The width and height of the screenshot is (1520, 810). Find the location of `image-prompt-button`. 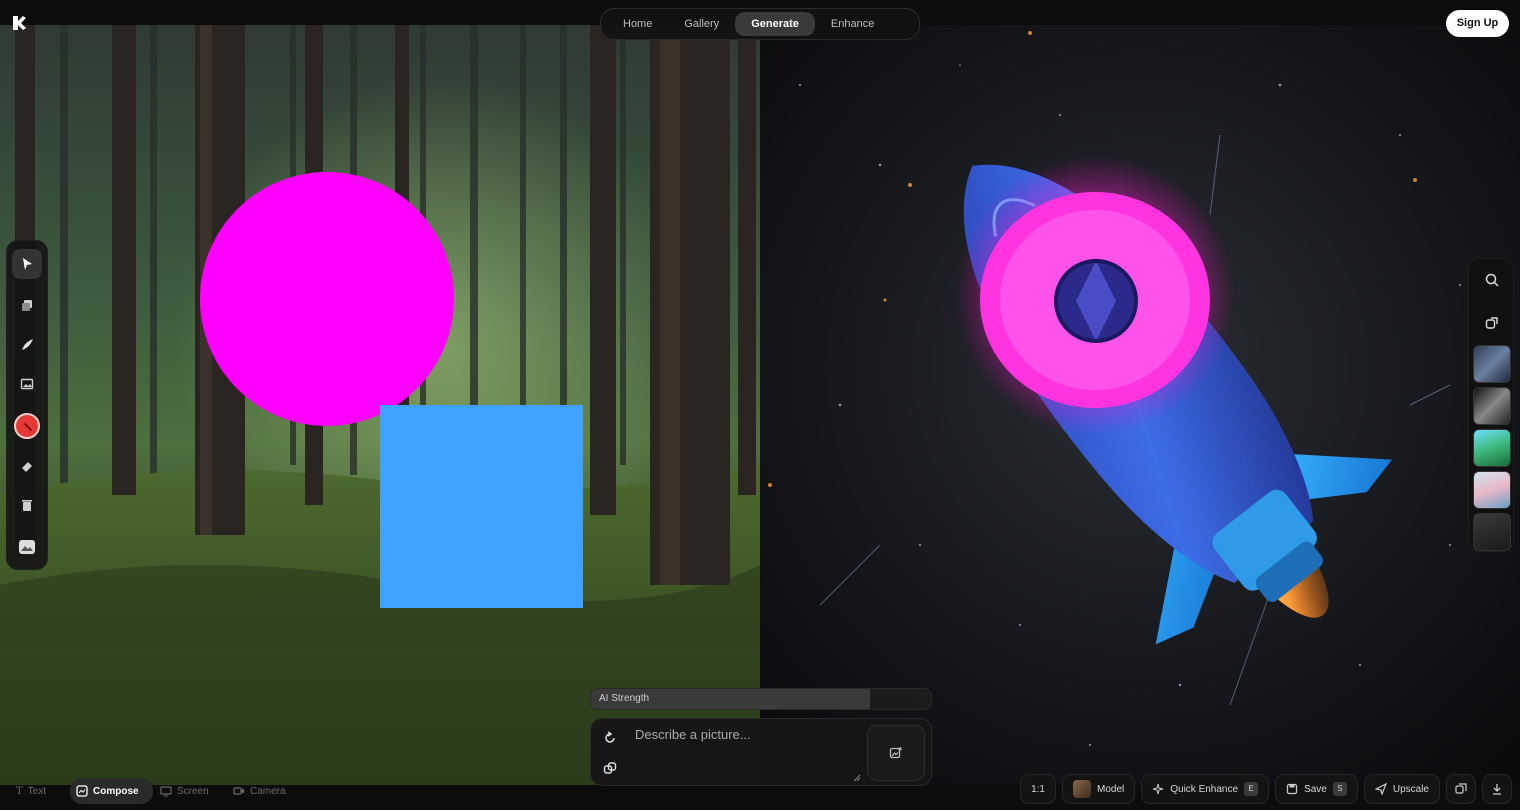

image-prompt-button is located at coordinates (896, 753).